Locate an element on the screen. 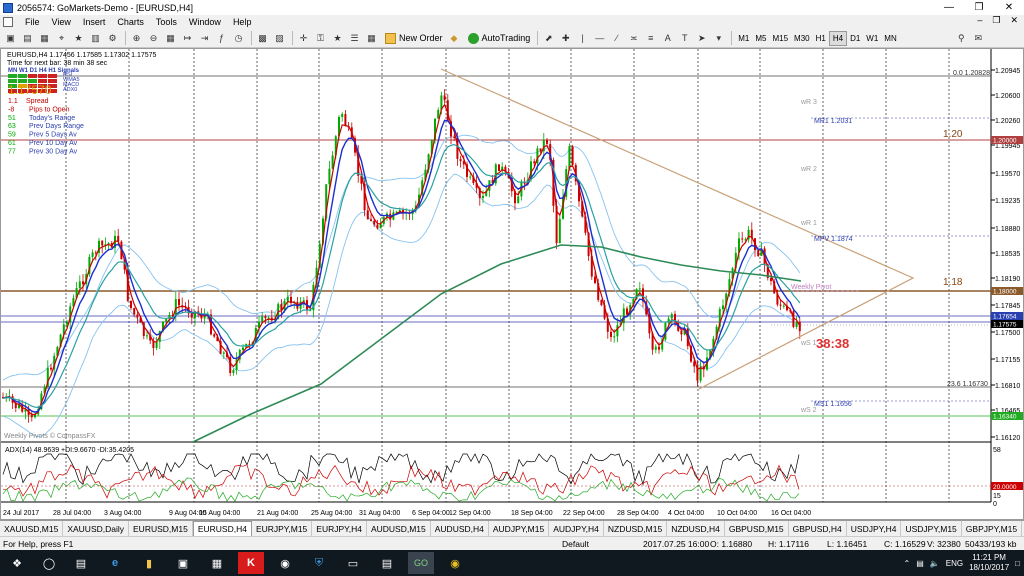 This screenshot has width=1024, height=576. menu-file: File is located at coordinates (32, 22).